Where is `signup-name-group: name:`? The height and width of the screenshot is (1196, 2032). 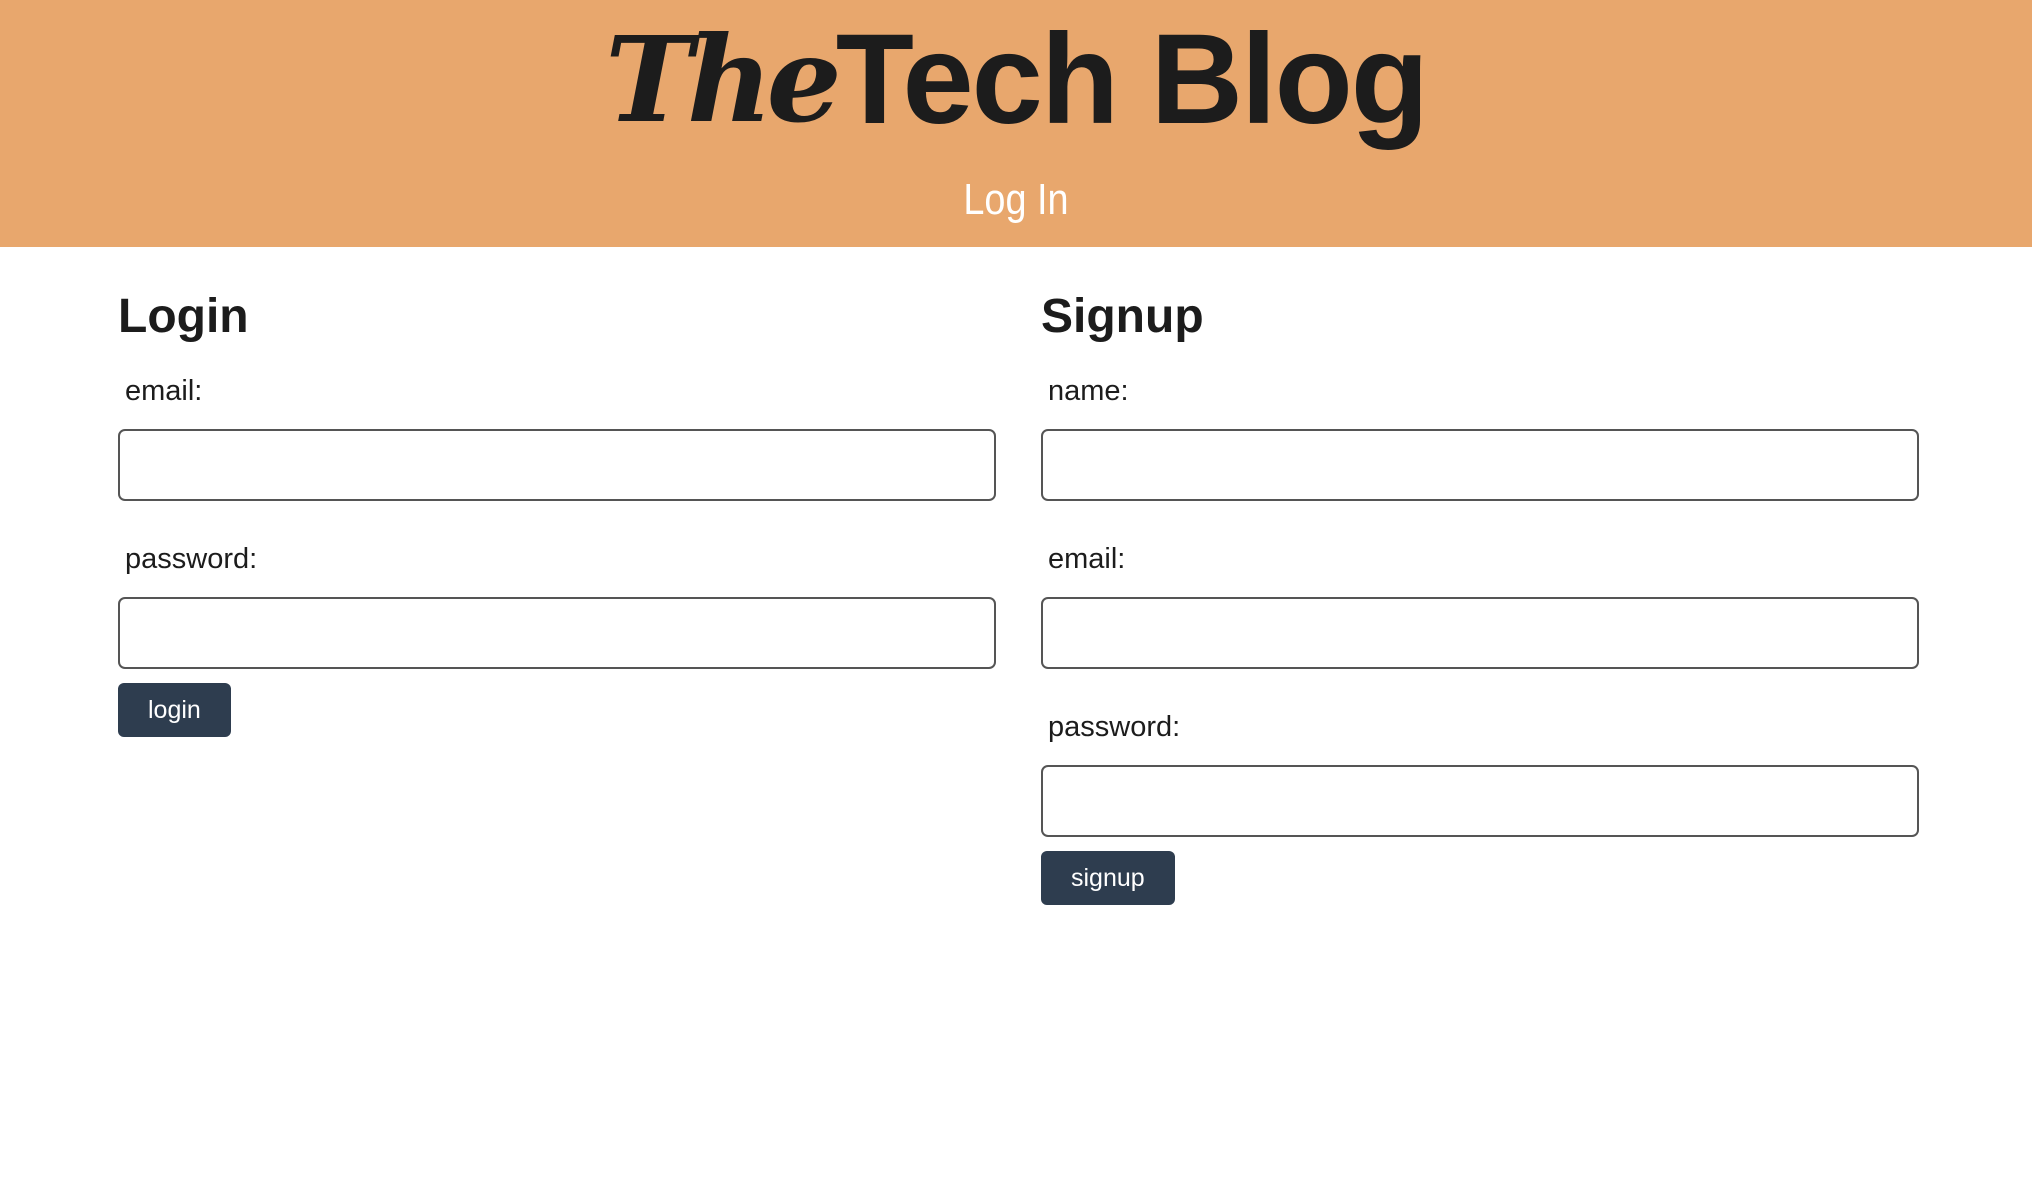
signup-name-group: name: is located at coordinates (1480, 449).